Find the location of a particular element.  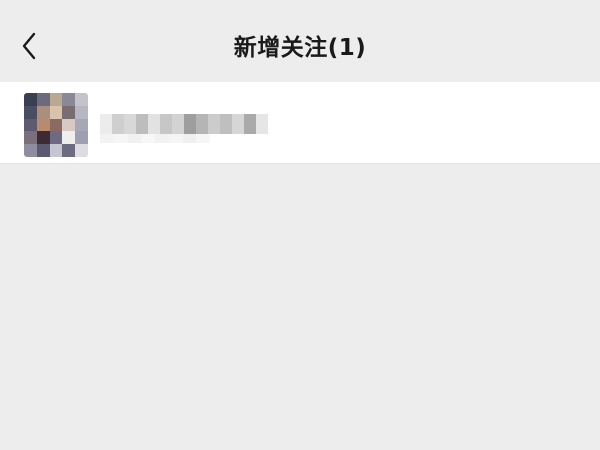

obscured-name is located at coordinates (184, 124).